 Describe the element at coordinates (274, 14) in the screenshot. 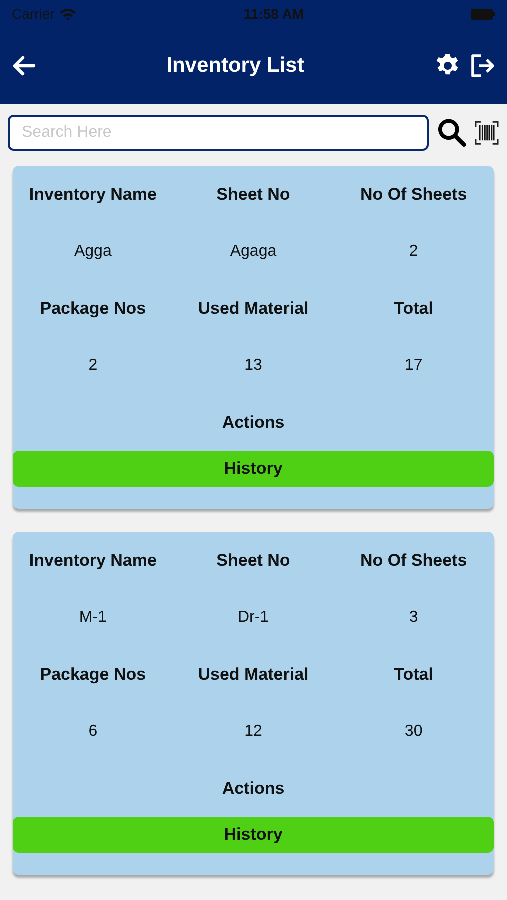

I see `status-time: 11:58 AM` at that location.